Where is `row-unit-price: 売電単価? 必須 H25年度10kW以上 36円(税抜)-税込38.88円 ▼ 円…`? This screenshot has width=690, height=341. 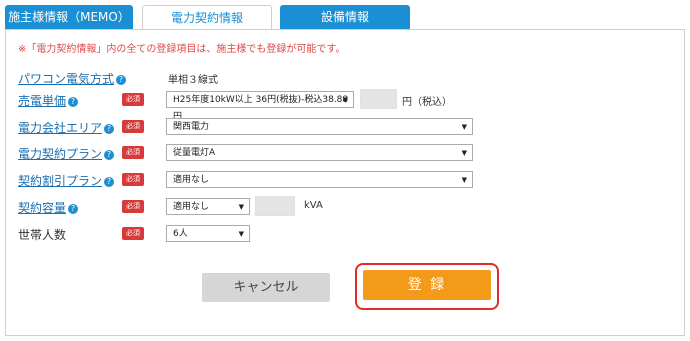
row-unit-price: 売電単価? 必須 H25年度10kW以上 36円(税抜)-税込38.88円 ▼ 円… is located at coordinates (348, 105).